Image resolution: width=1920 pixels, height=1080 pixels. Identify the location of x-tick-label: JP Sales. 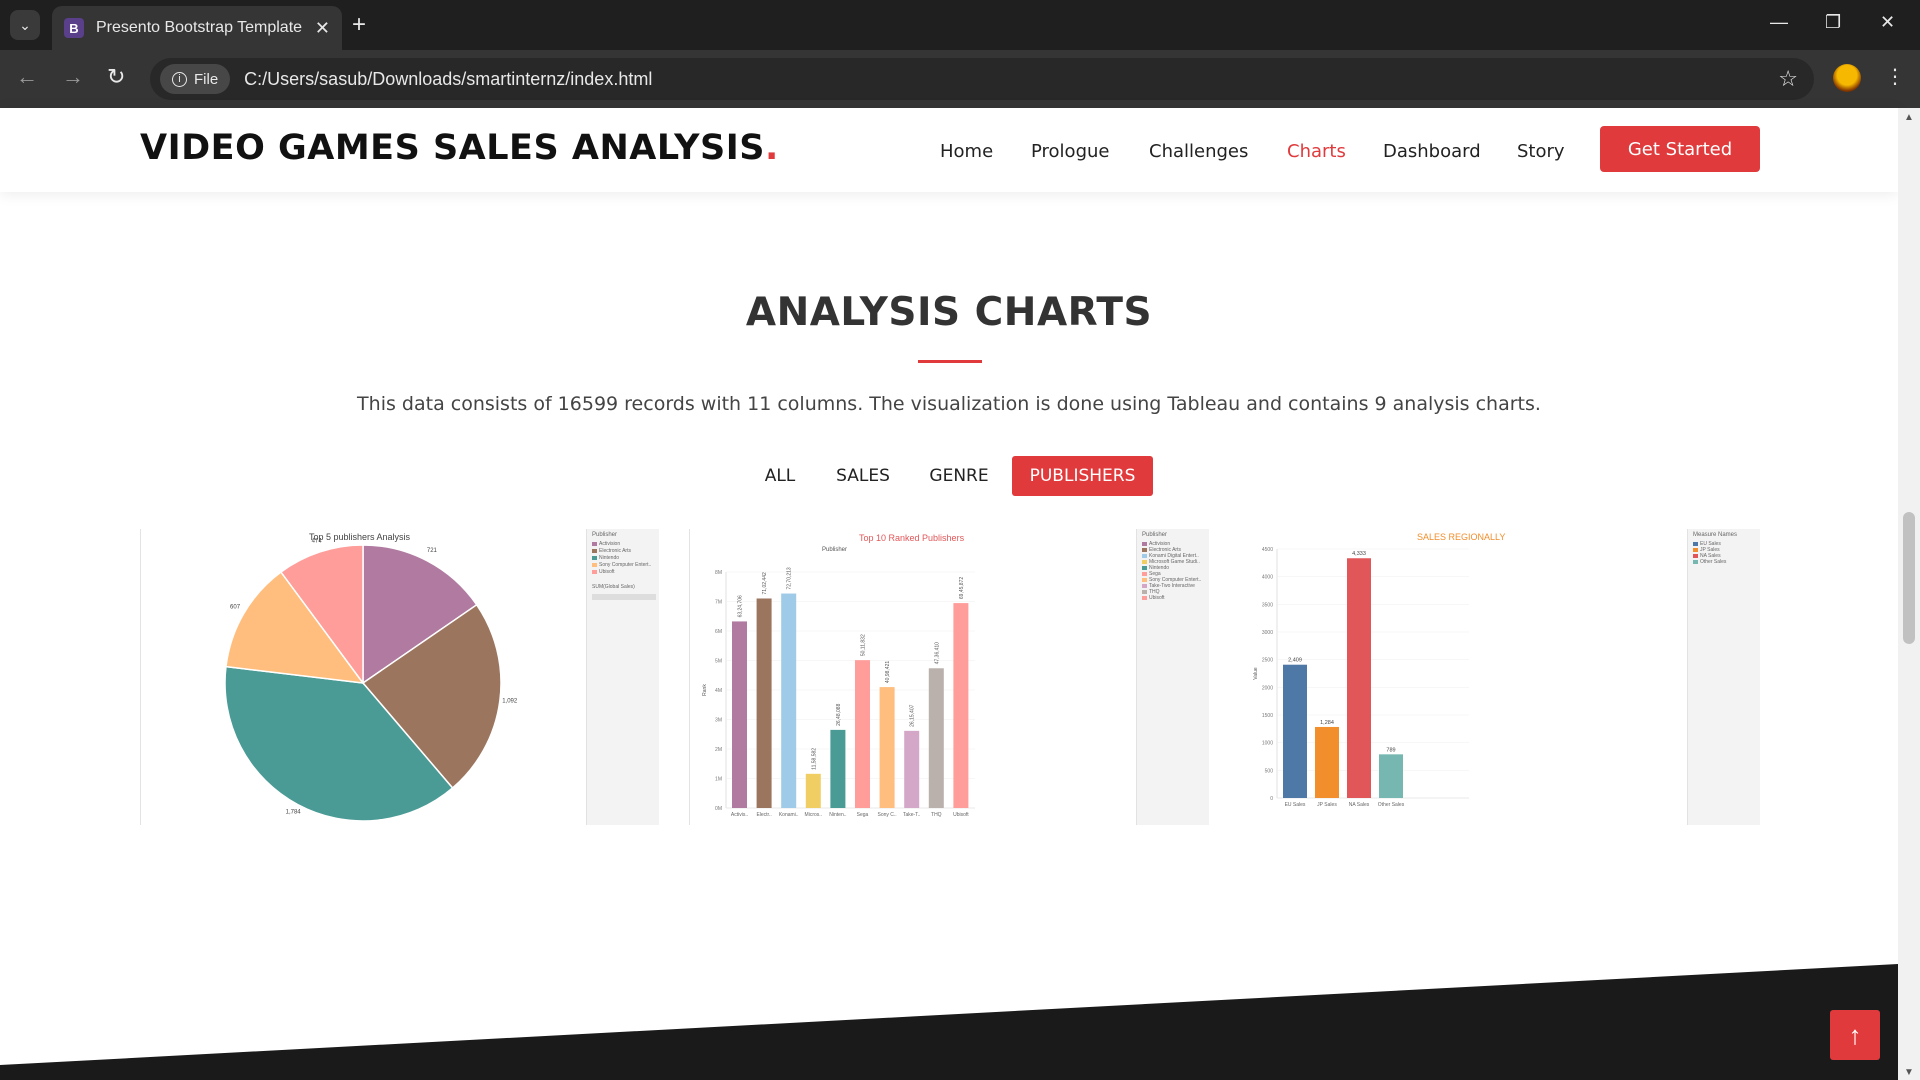
(1327, 805).